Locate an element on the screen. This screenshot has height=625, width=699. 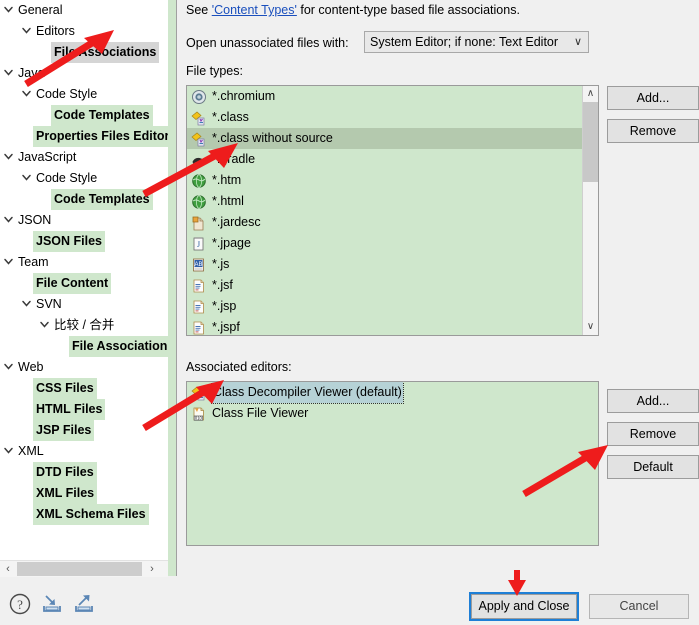
sidebar-item-xml: XML is located at coordinates (84, 451).